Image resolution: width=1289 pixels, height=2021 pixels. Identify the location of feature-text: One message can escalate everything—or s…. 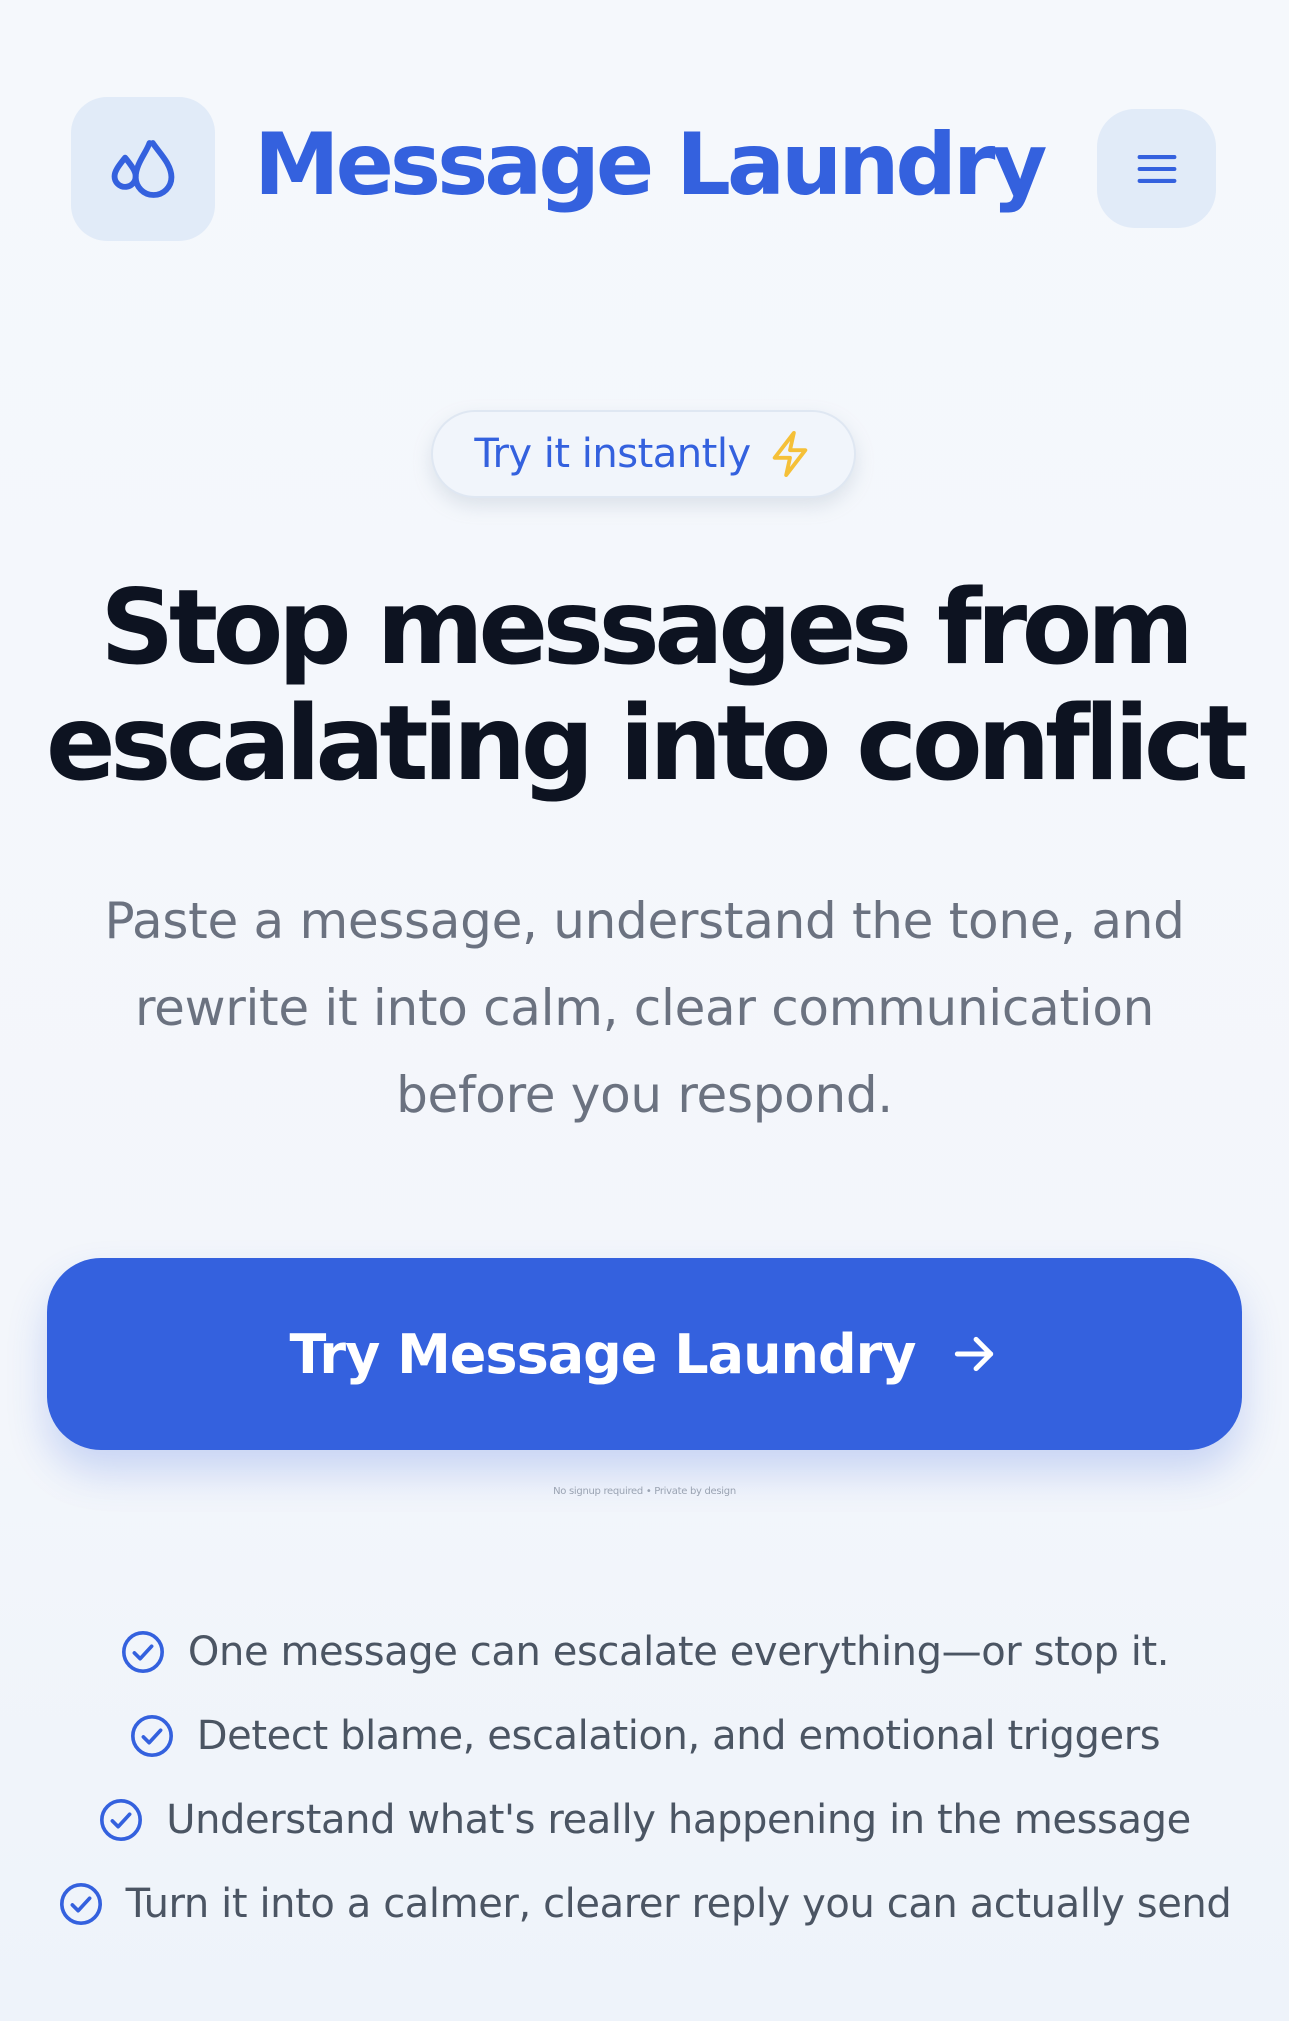
(678, 1652).